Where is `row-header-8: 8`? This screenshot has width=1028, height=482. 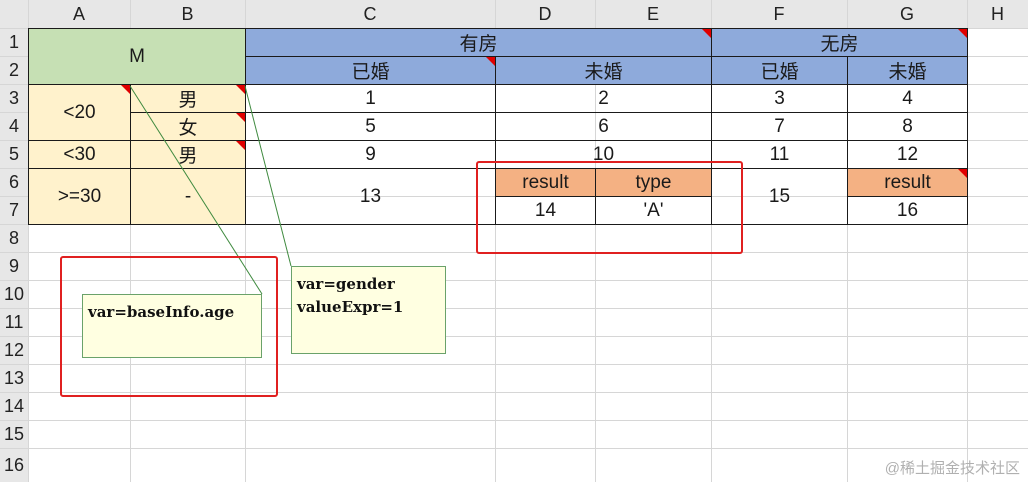 row-header-8: 8 is located at coordinates (14, 238).